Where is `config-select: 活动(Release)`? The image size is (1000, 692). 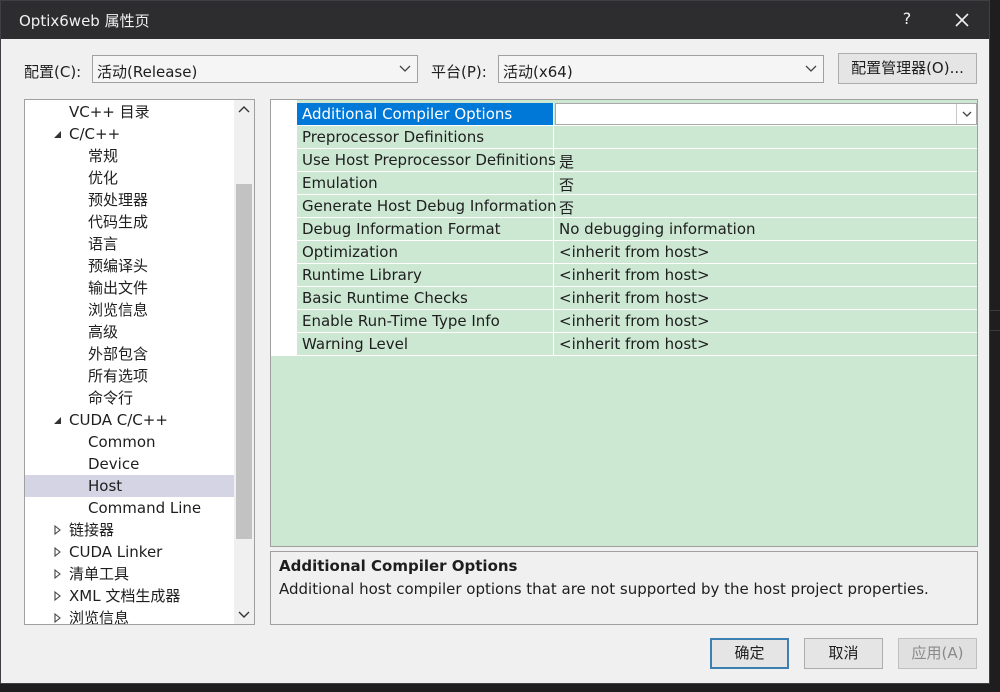 config-select: 活动(Release) is located at coordinates (255, 69).